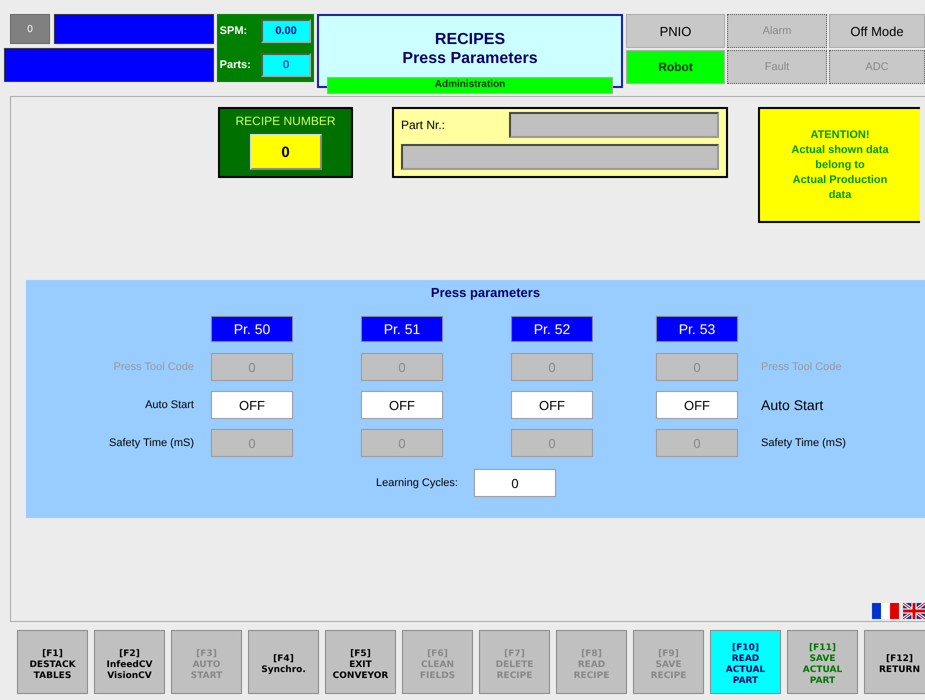 The width and height of the screenshot is (925, 700). I want to click on parts-label: Parts:, so click(235, 65).